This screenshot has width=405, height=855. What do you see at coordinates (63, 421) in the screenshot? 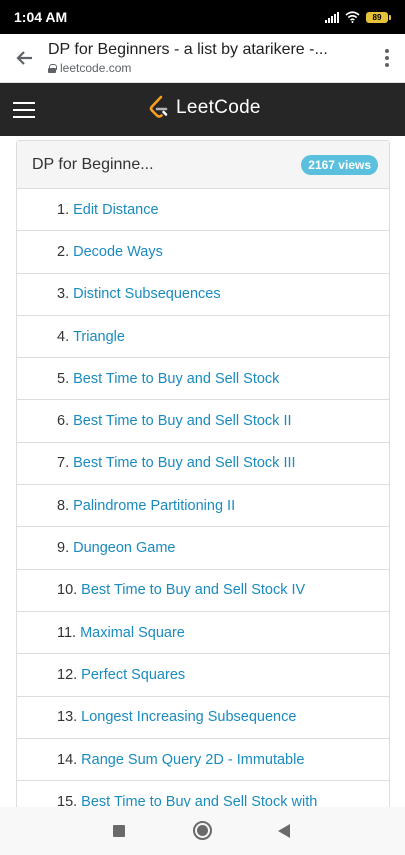
I see `problem-number: 6.` at bounding box center [63, 421].